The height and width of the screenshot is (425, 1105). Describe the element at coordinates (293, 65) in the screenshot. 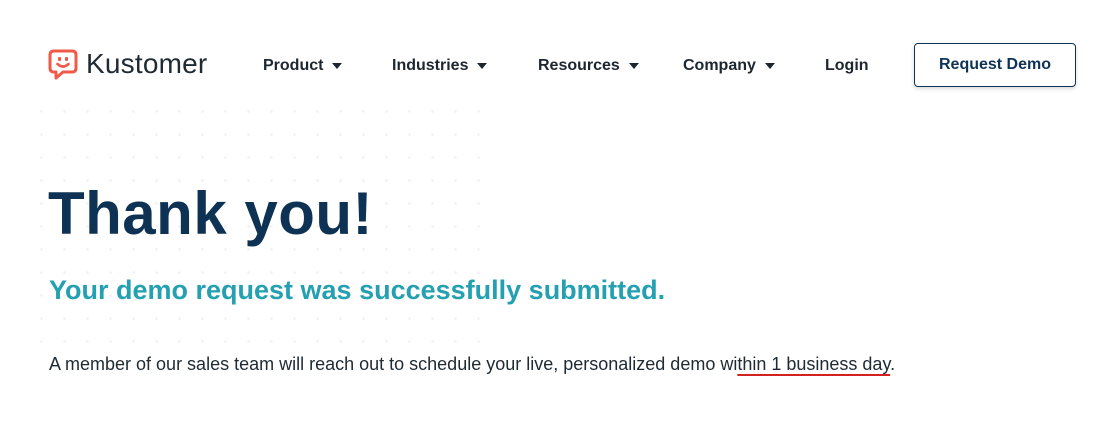

I see `nav-item-label: Product` at that location.